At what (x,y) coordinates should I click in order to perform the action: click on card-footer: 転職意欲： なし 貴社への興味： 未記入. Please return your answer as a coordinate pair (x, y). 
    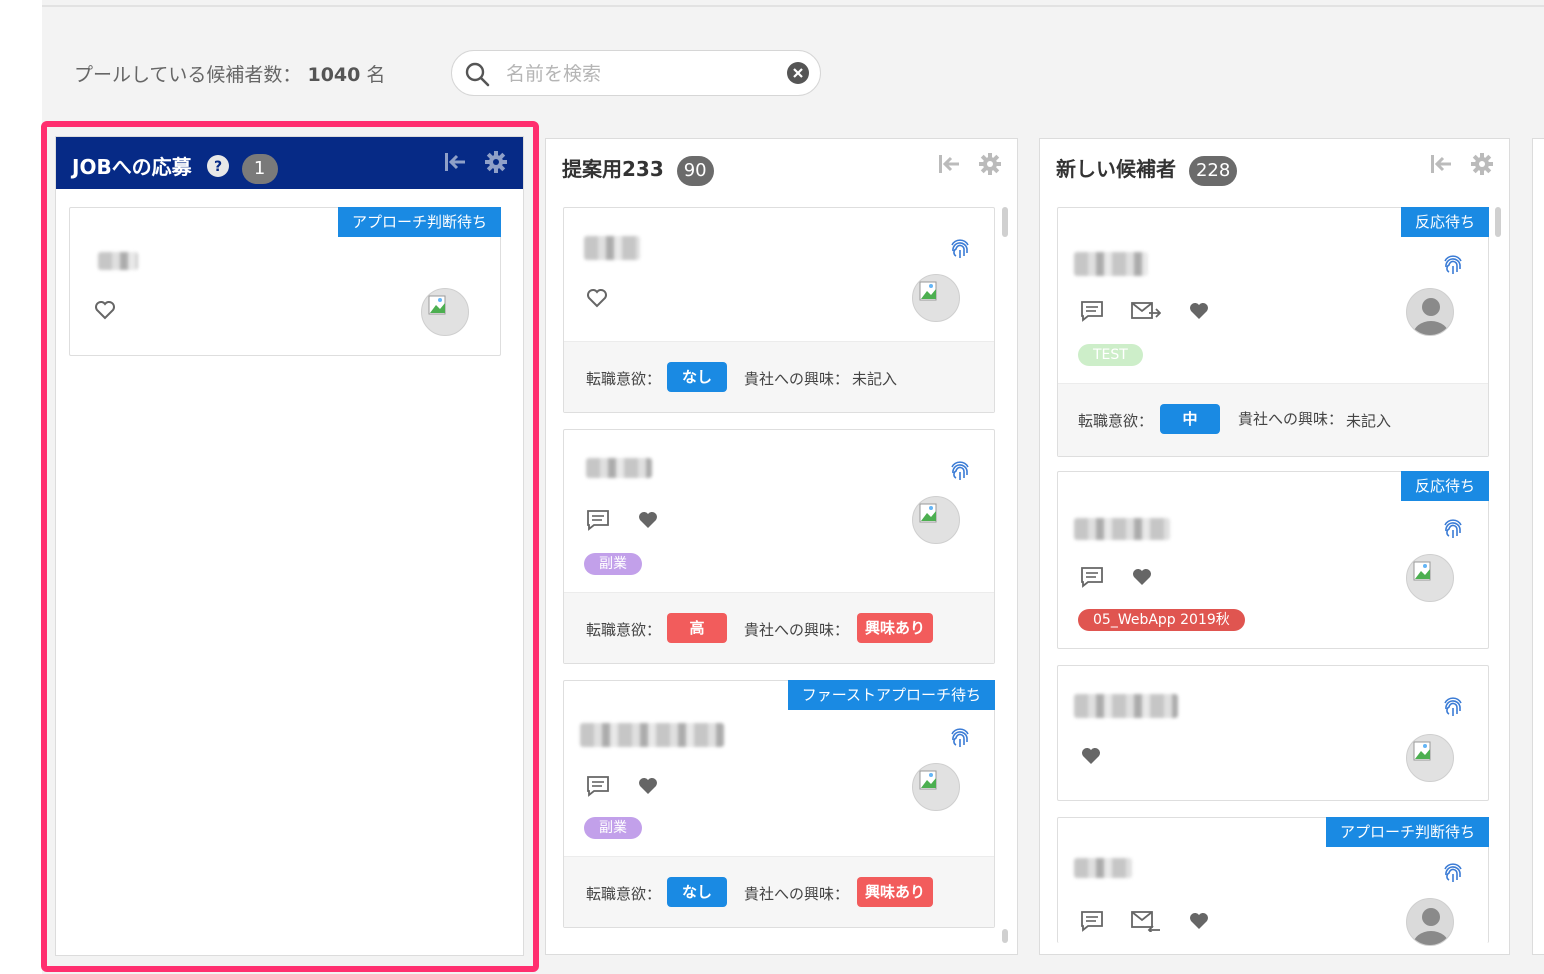
    Looking at the image, I should click on (779, 376).